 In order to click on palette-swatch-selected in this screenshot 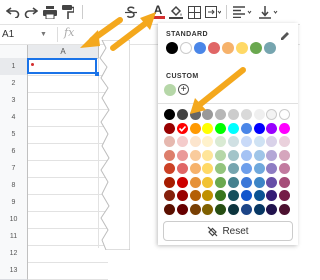, I will do `click(182, 128)`.